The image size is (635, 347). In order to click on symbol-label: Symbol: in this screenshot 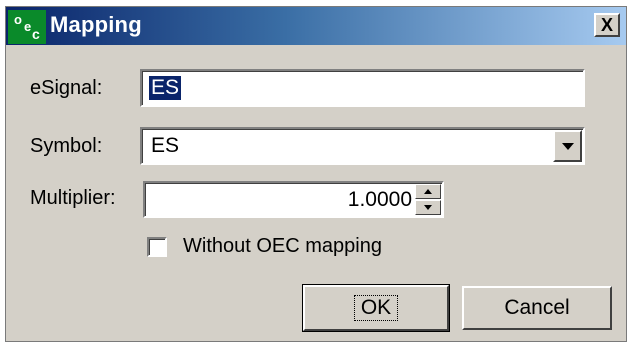, I will do `click(66, 146)`.